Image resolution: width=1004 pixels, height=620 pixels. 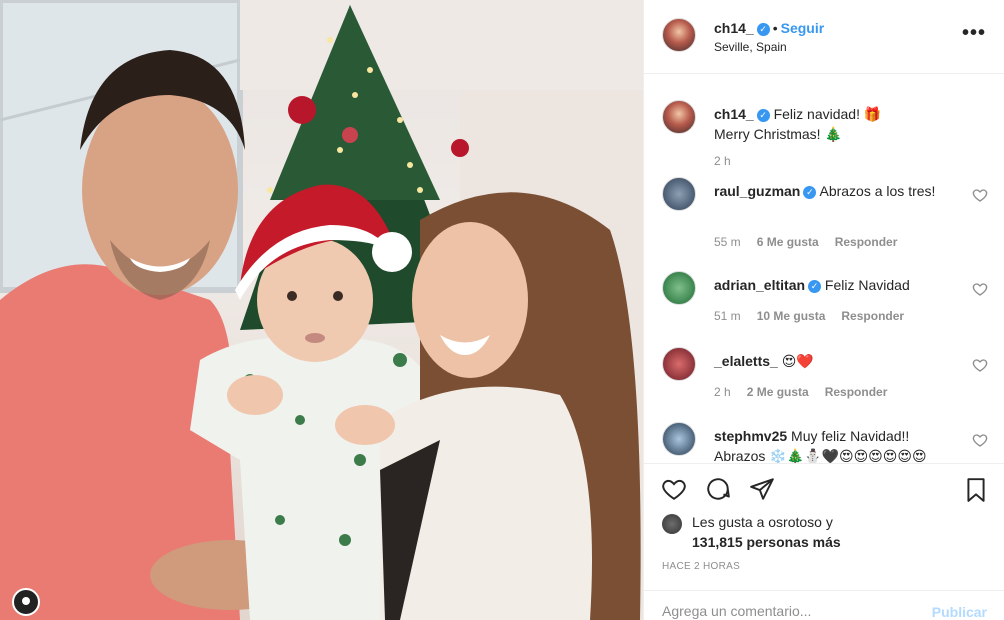 I want to click on caption-line1: Feliz navidad! 🎁, so click(x=827, y=114).